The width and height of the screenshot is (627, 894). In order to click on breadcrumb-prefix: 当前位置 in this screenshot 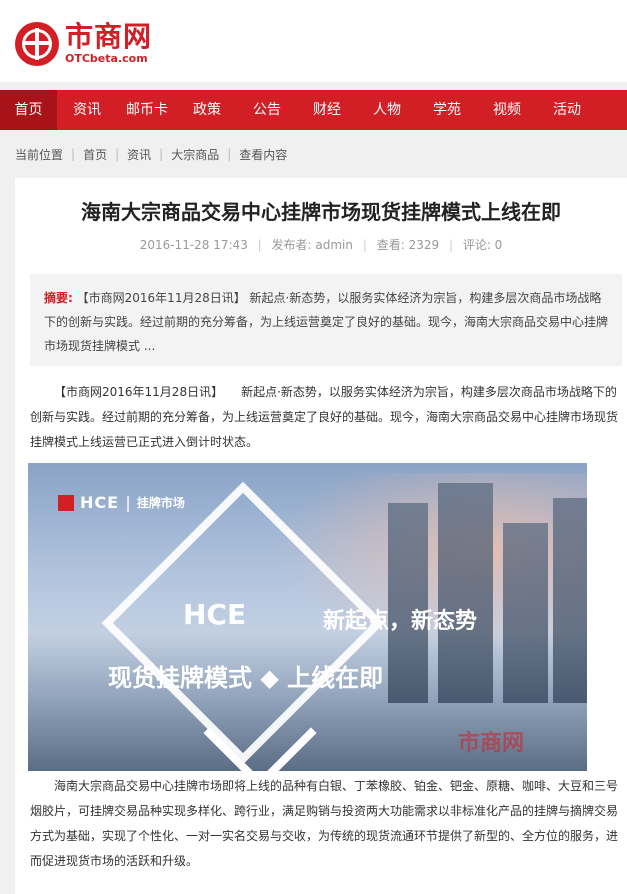, I will do `click(39, 154)`.